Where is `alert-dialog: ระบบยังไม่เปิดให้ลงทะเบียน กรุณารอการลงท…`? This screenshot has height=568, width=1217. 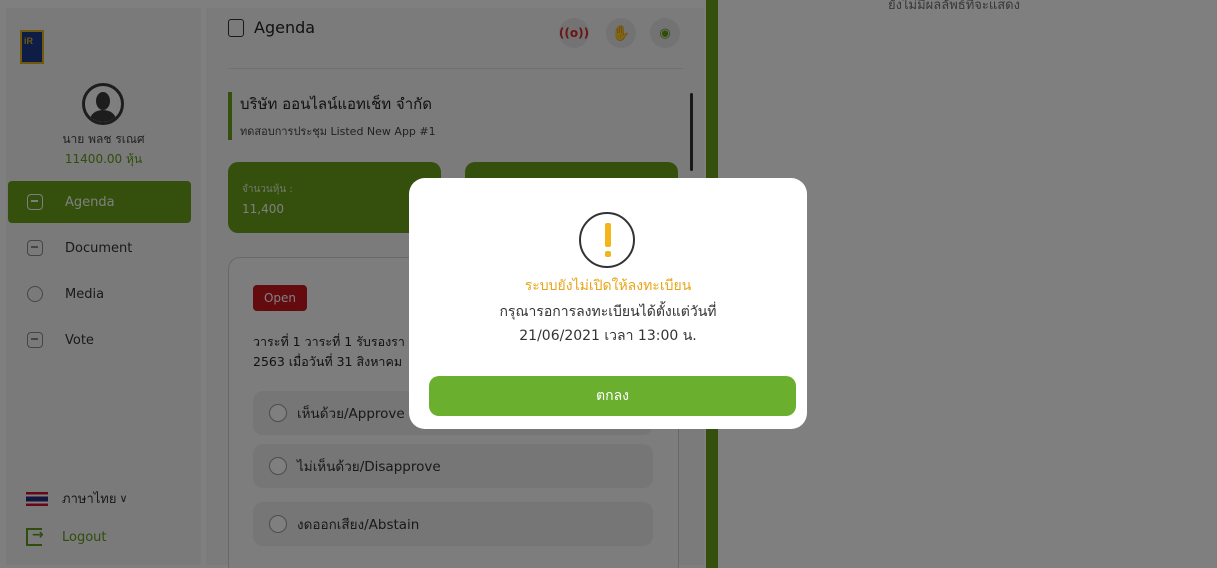 alert-dialog: ระบบยังไม่เปิดให้ลงทะเบียน กรุณารอการลงท… is located at coordinates (608, 303).